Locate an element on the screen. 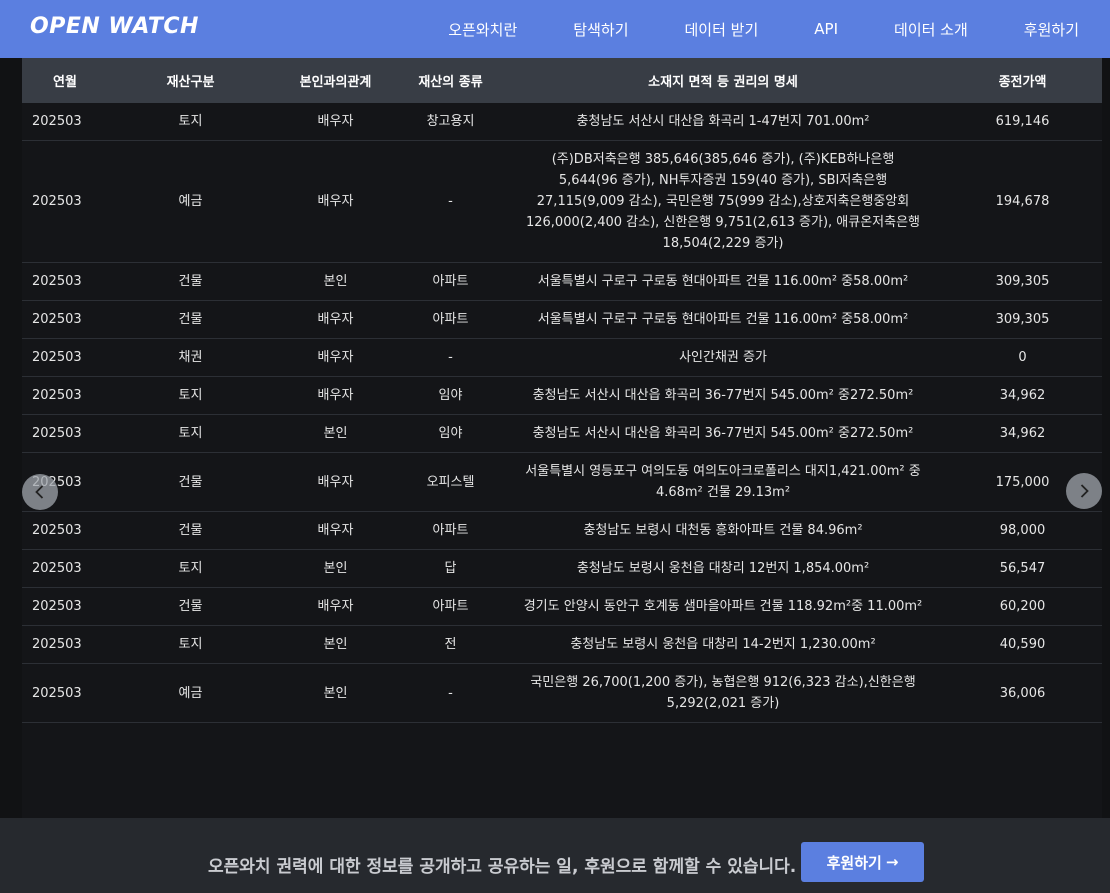  cell-asset-kind: 임야 is located at coordinates (450, 433).